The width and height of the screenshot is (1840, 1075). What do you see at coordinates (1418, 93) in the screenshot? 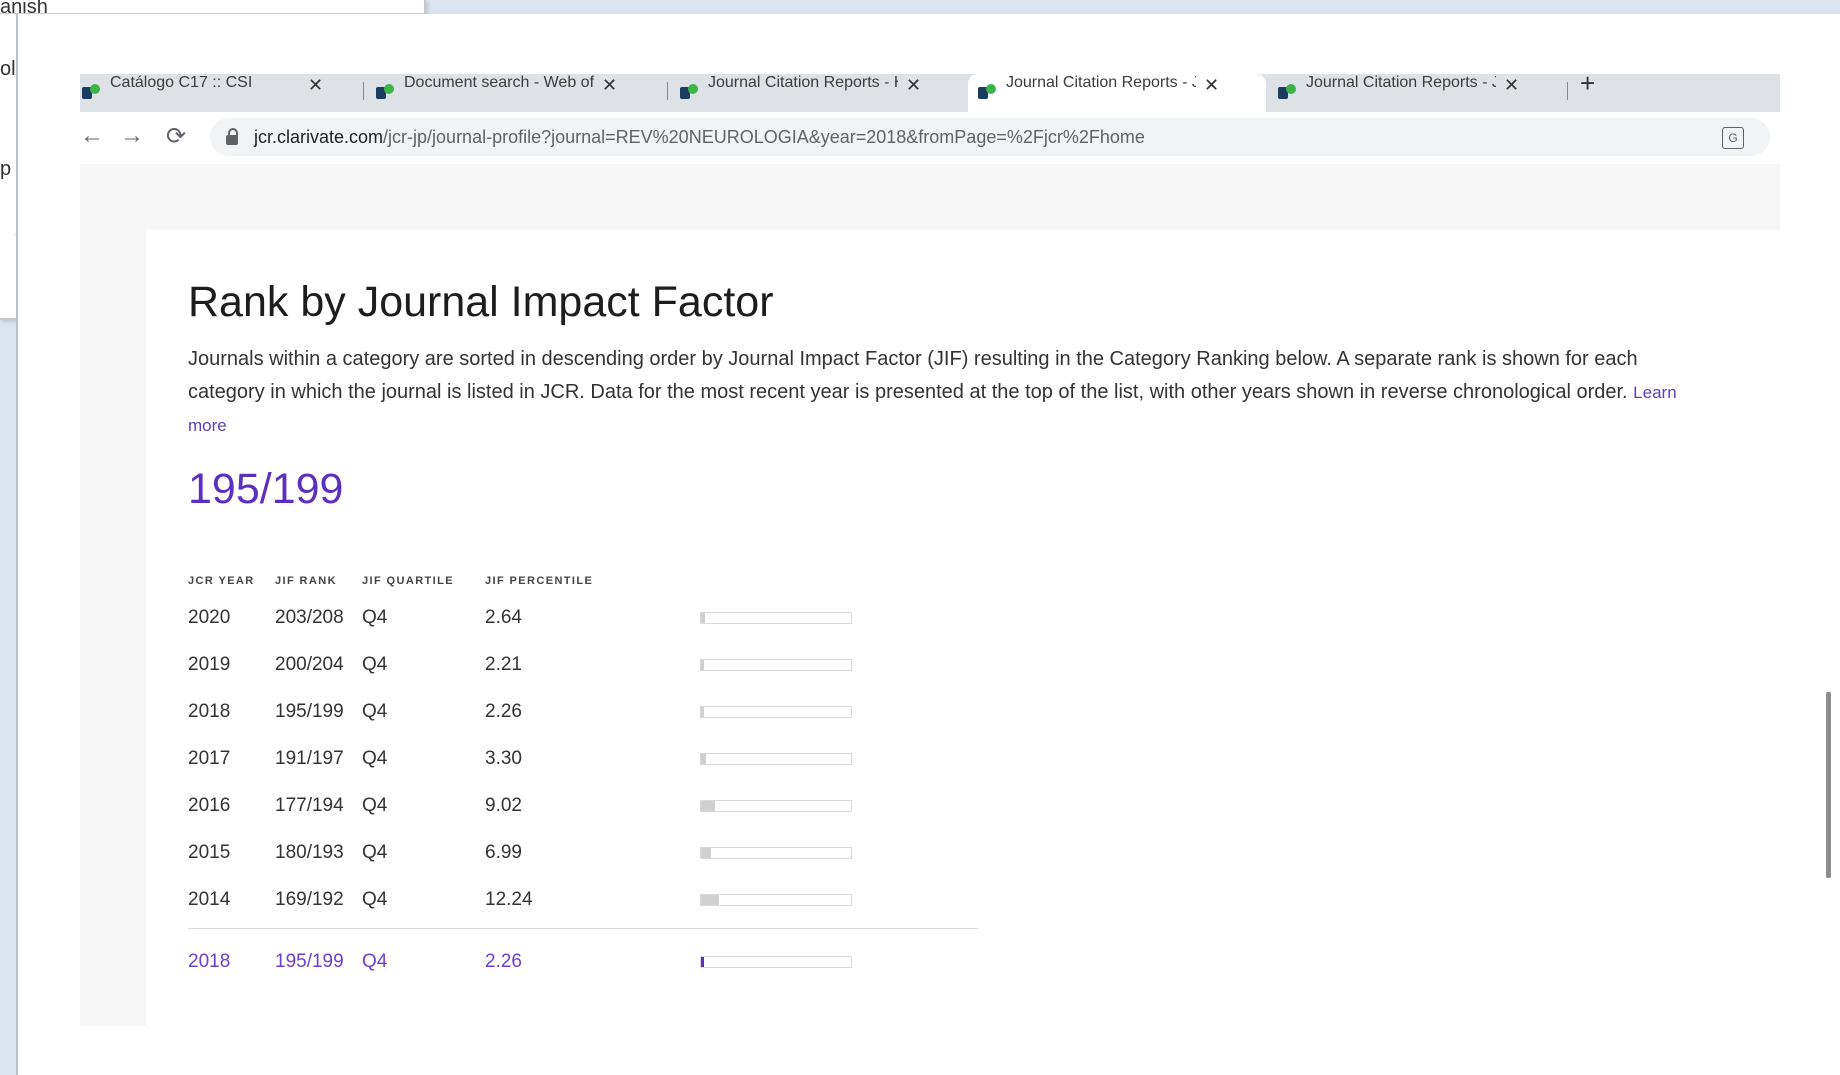
I see `tab-jcr-journal: Journal Citation Reports - Jo ✕` at bounding box center [1418, 93].